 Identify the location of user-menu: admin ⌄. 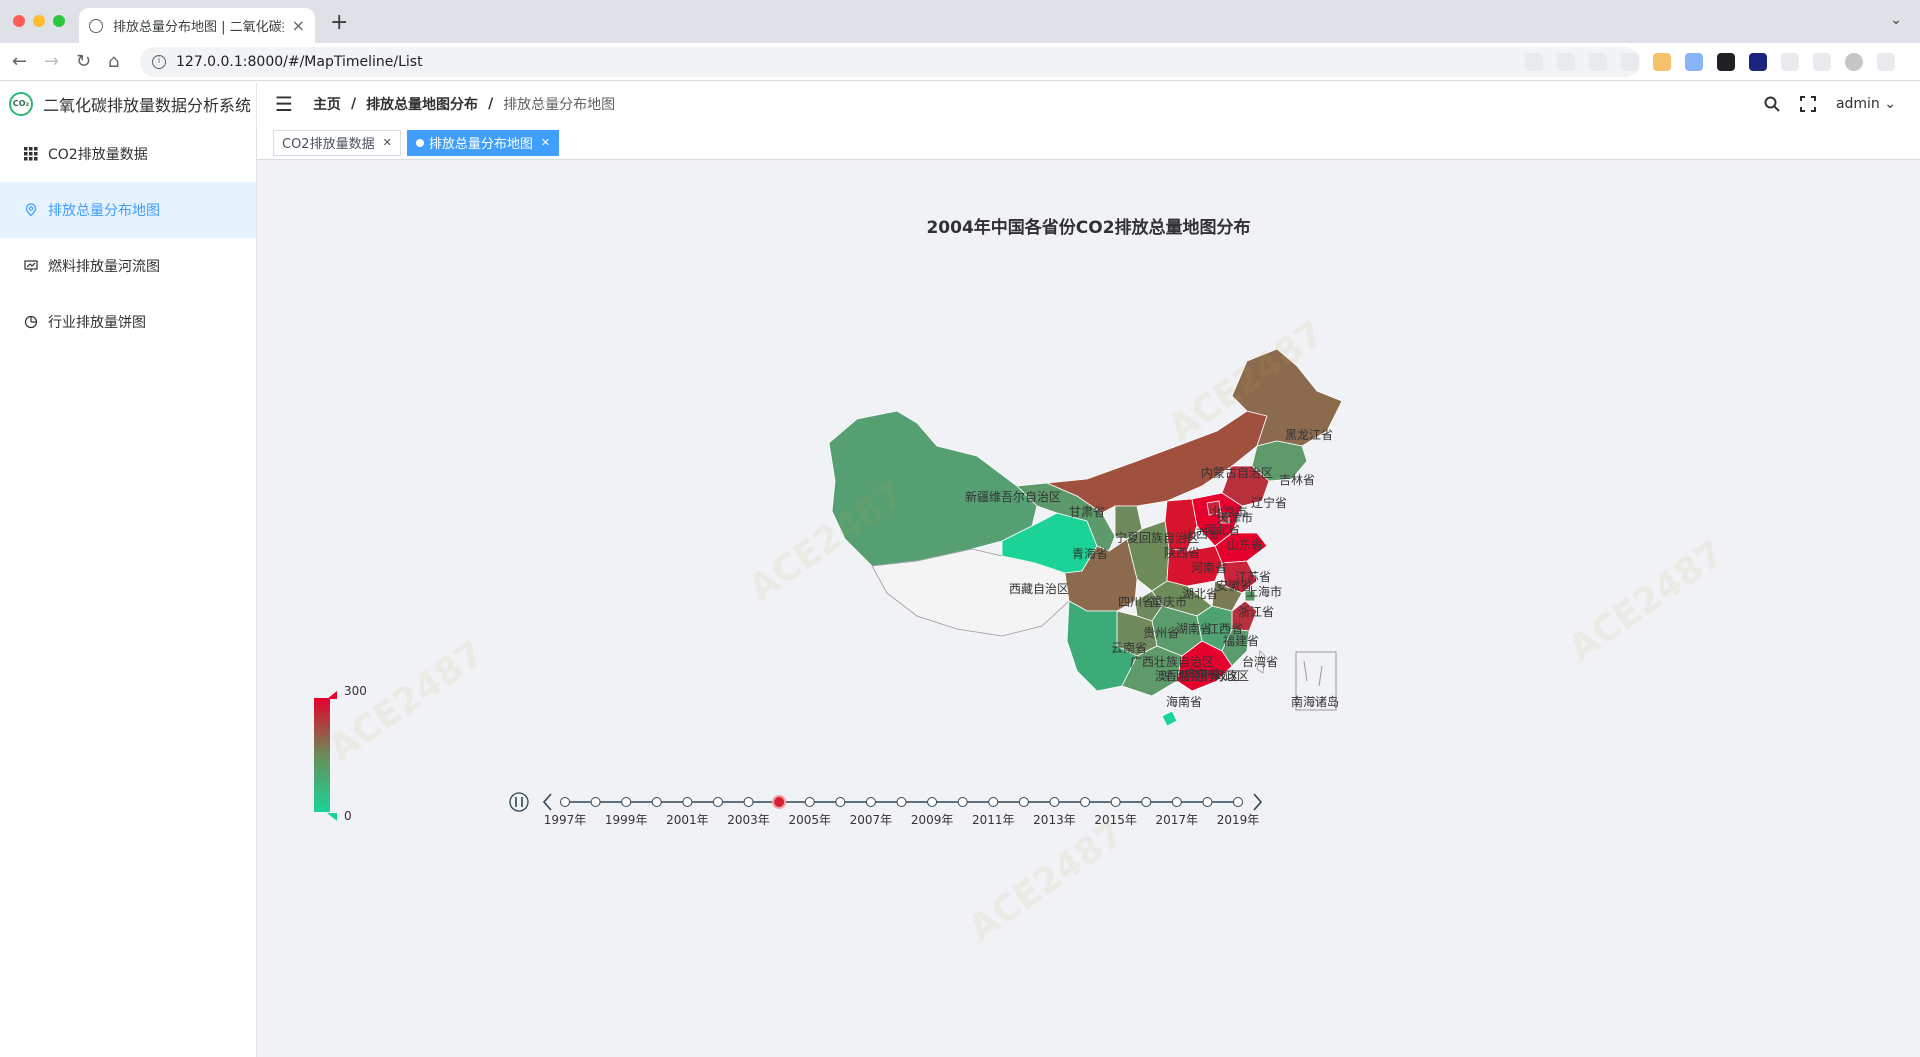
(1866, 104).